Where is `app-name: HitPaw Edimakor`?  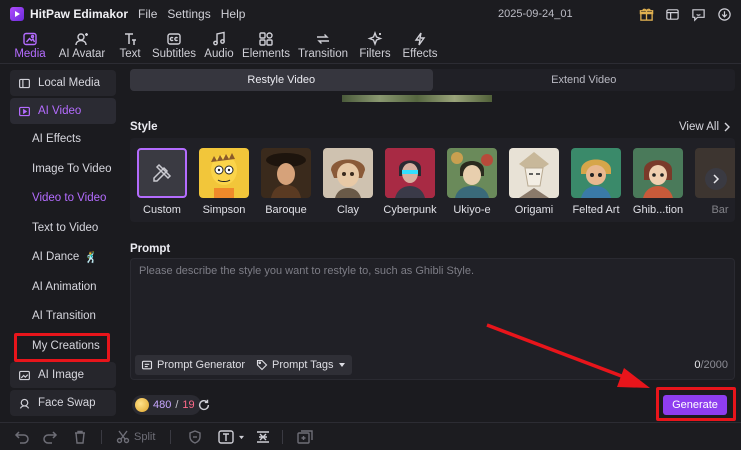 app-name: HitPaw Edimakor is located at coordinates (79, 14).